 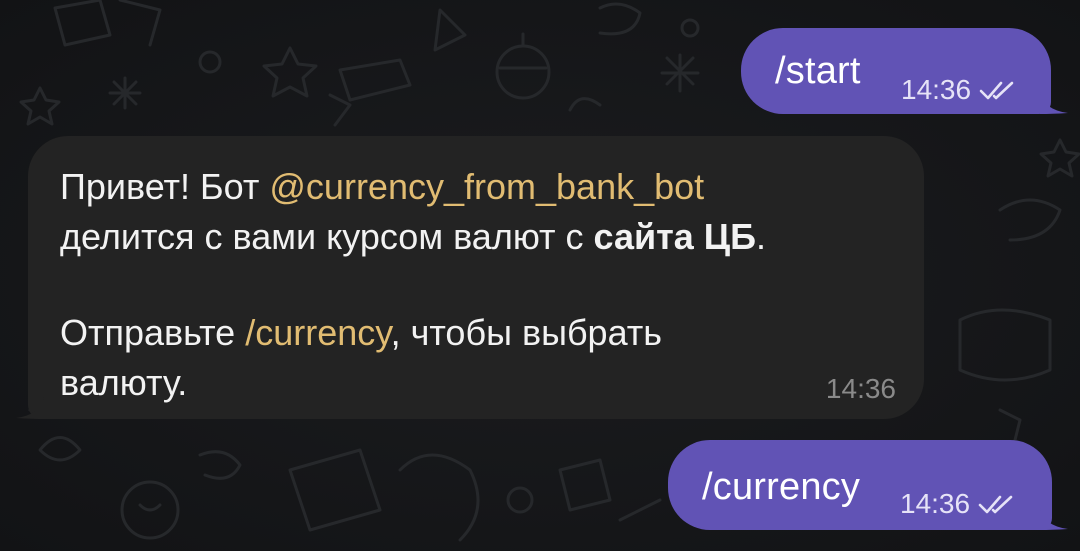 I want to click on bot-mention-link: @currency_from_bank_bot, so click(x=486, y=186).